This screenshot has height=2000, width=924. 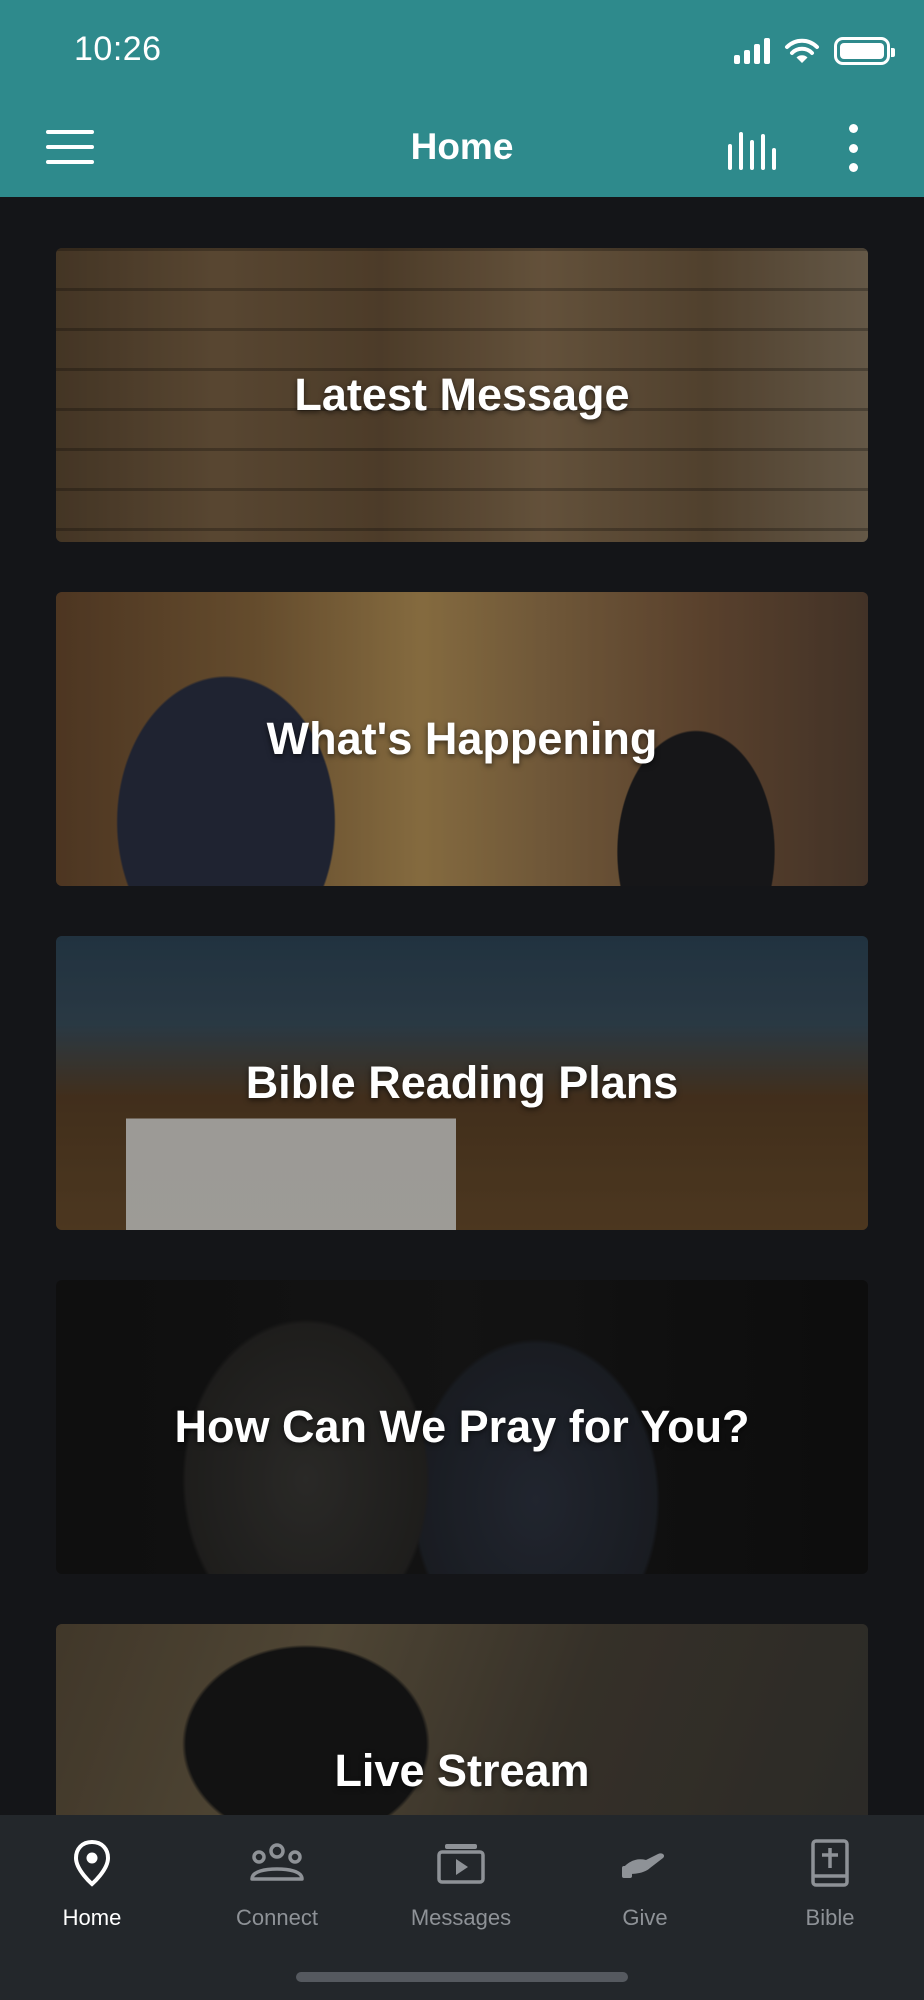 I want to click on card-title: Live Stream, so click(x=462, y=1770).